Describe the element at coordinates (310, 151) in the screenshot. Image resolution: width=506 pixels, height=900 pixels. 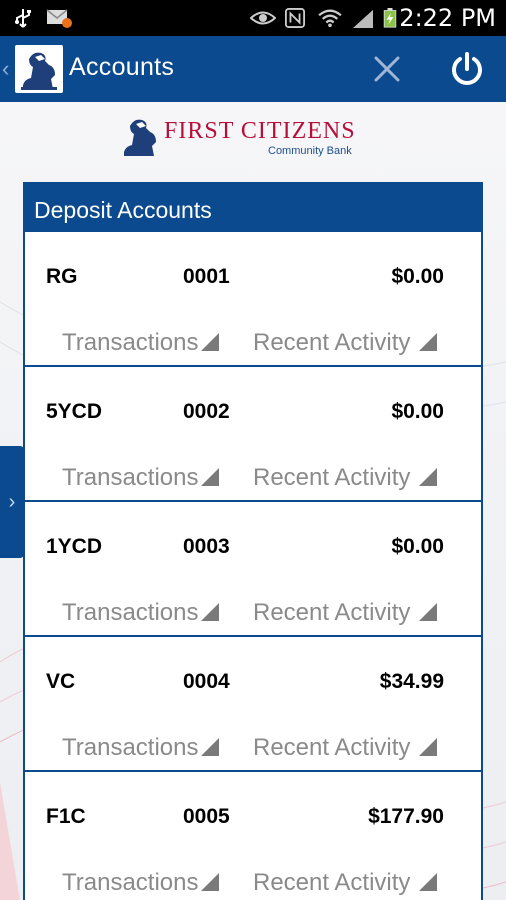
I see `brand-subtitle: Community Bank` at that location.